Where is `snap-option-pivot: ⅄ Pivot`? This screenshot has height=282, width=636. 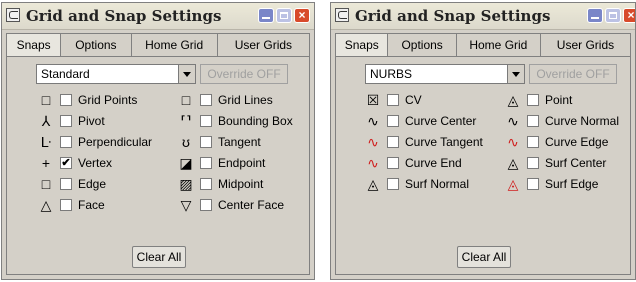 snap-option-pivot: ⅄ Pivot is located at coordinates (103, 121).